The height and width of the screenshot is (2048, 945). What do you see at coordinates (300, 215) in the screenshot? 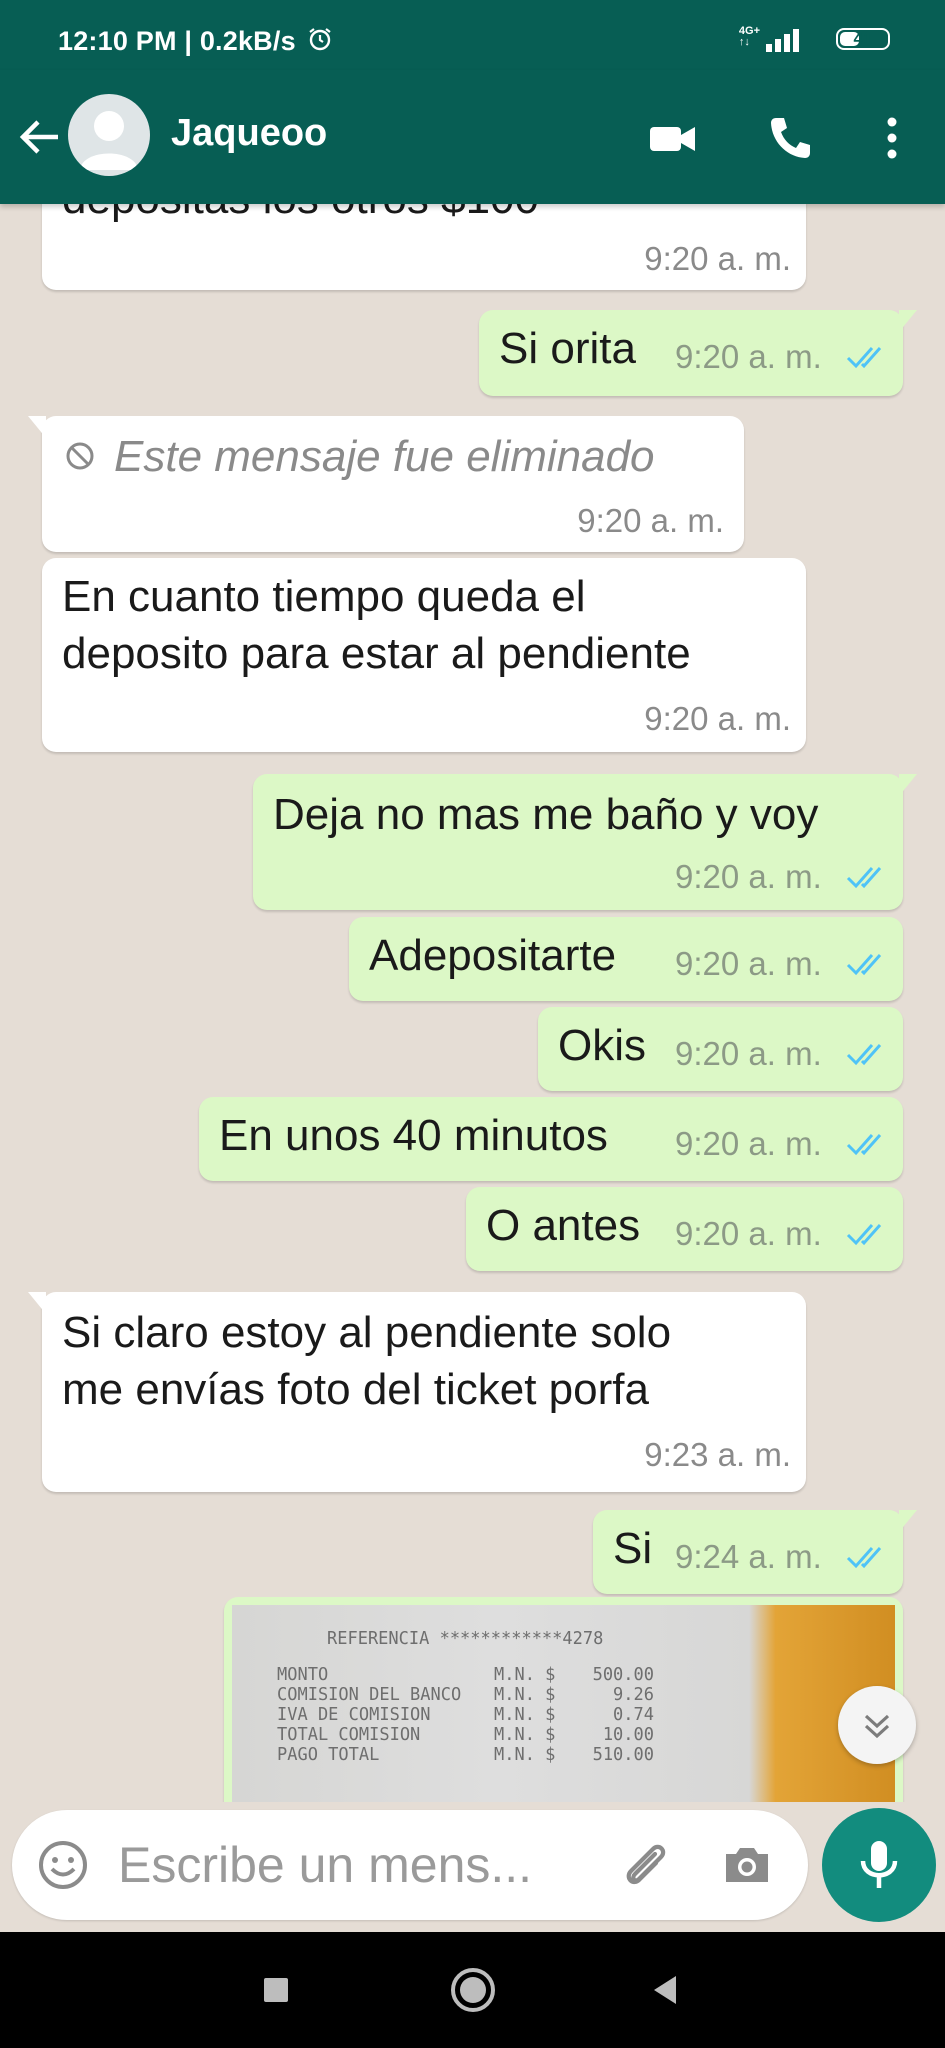
I see `message-text: depositas los otros $100` at bounding box center [300, 215].